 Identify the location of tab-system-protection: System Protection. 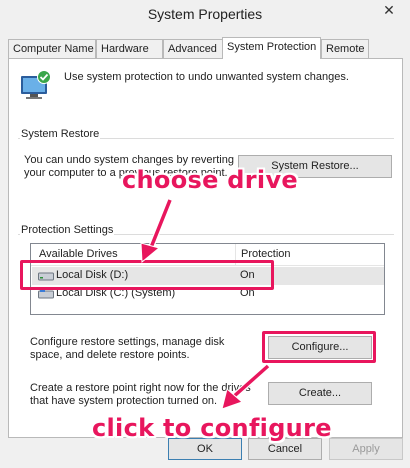
(271, 48).